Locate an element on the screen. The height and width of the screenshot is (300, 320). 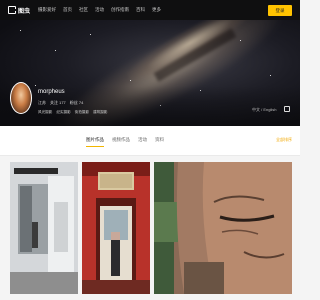
tag: 纪实摄影 is located at coordinates (63, 112).